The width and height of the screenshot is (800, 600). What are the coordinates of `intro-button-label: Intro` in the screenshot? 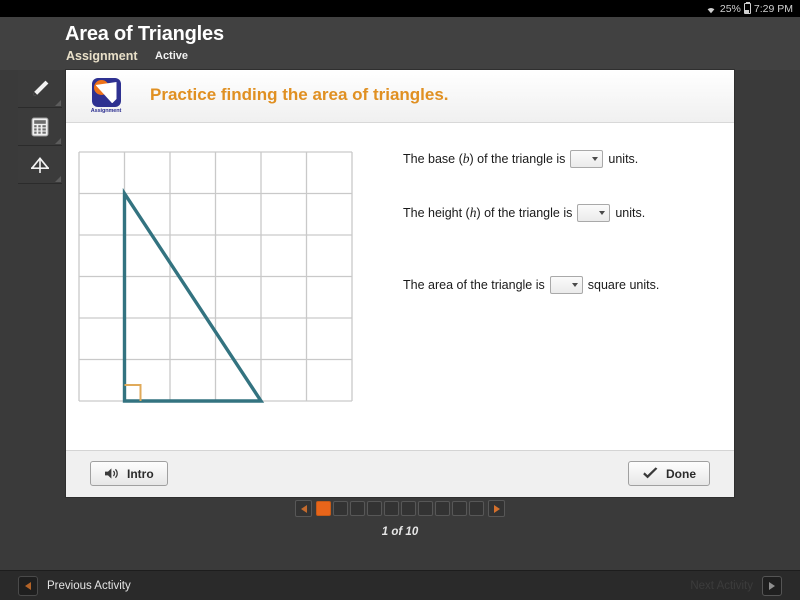 It's located at (140, 473).